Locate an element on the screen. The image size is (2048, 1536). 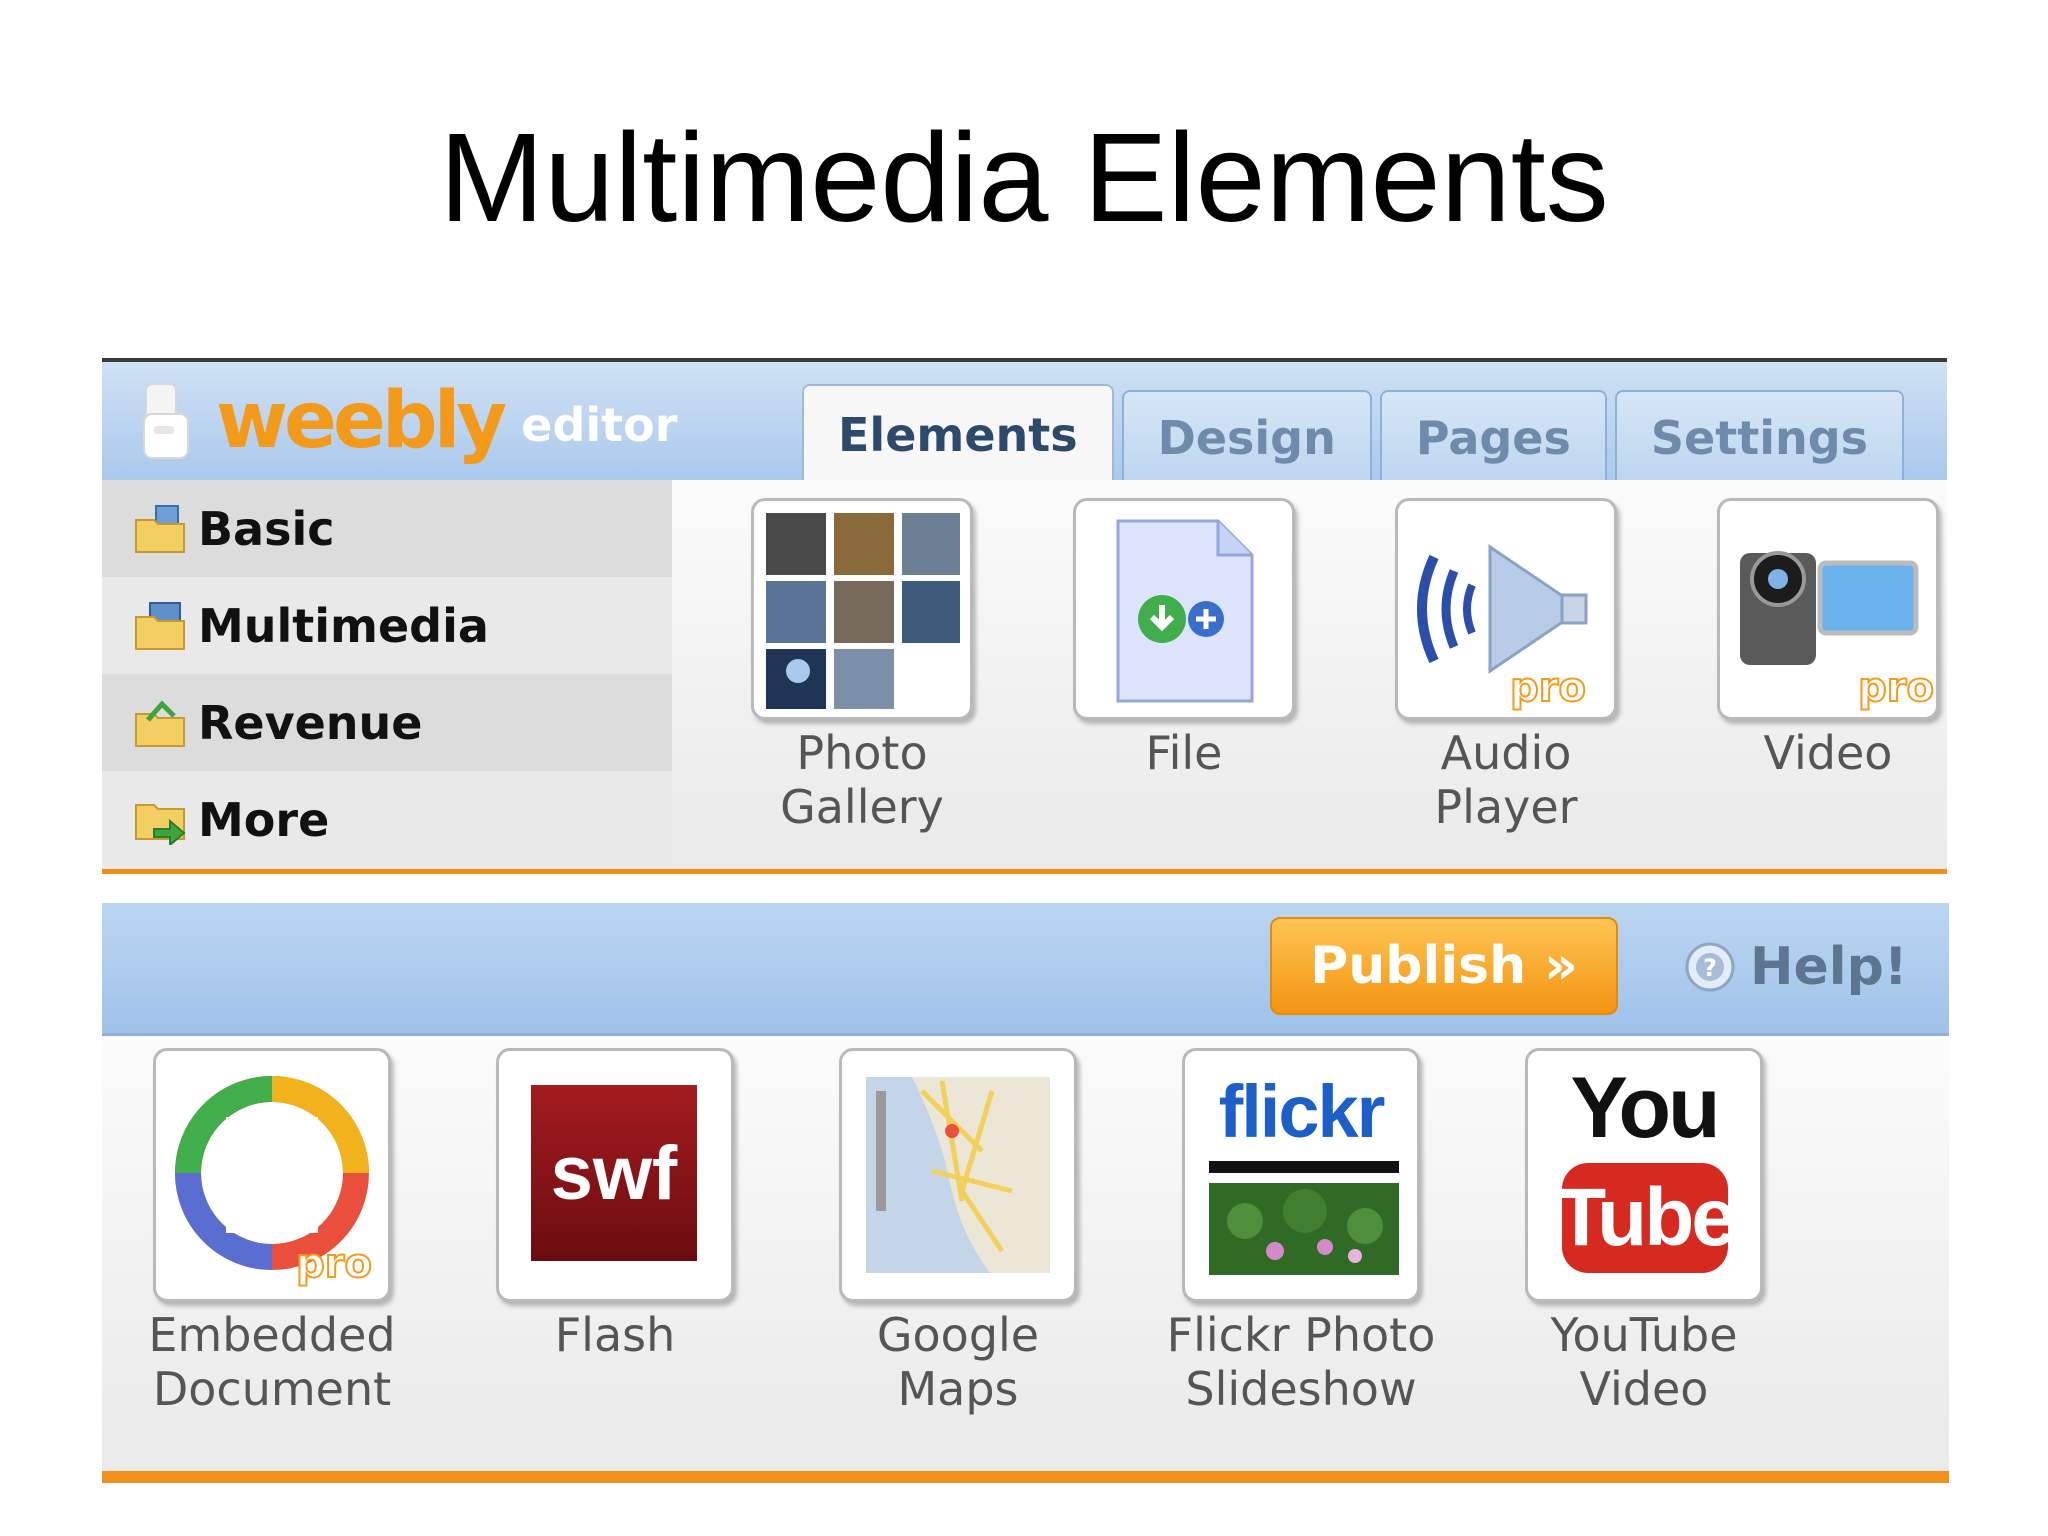
logo-wordmark: weebly is located at coordinates (361, 421).